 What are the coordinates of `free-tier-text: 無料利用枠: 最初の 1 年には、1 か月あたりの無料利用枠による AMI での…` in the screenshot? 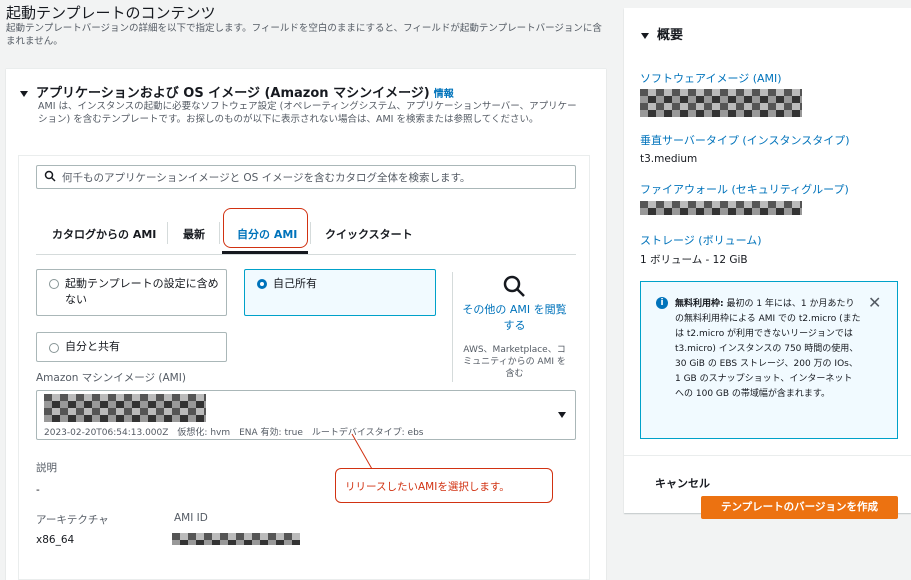 It's located at (768, 349).